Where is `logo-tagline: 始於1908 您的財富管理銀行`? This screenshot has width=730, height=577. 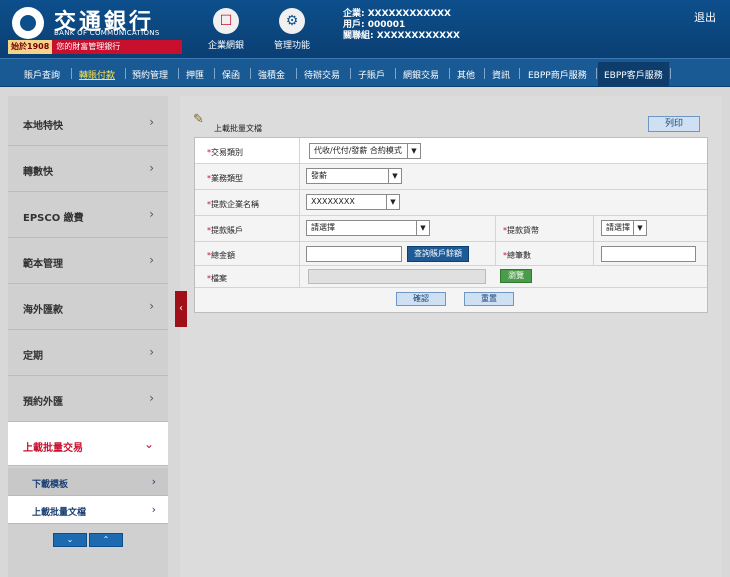
logo-tagline: 始於1908 您的財富管理銀行 is located at coordinates (95, 47).